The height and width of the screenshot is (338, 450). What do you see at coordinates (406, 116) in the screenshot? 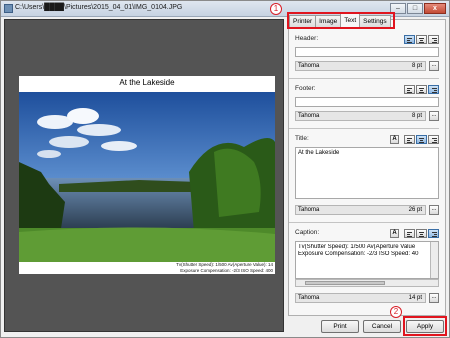
I see `footer-size-field: 8 pt` at bounding box center [406, 116].